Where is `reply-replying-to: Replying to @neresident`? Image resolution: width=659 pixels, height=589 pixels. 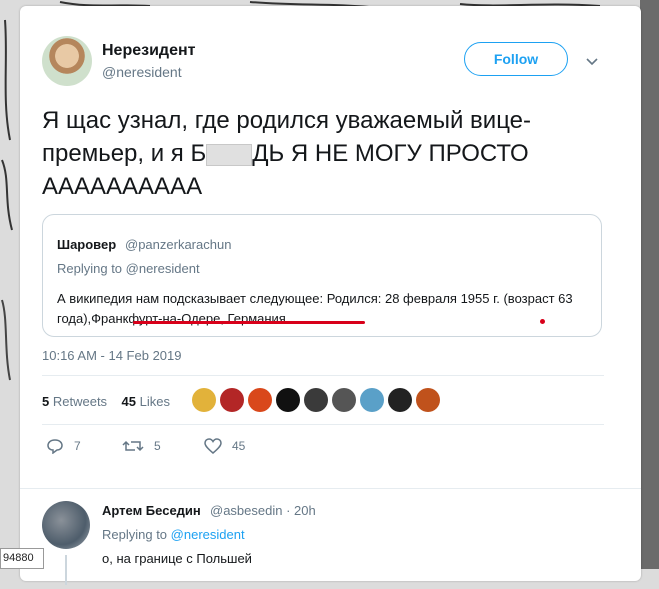
reply-replying-to: Replying to @neresident is located at coordinates (173, 534).